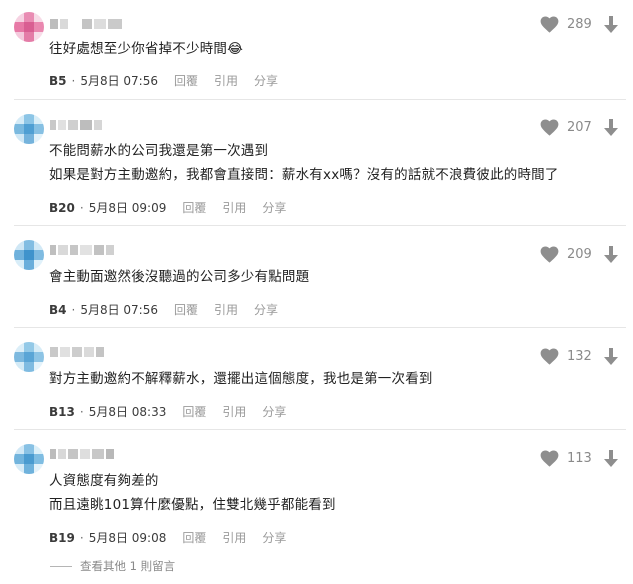  What do you see at coordinates (163, 80) in the screenshot?
I see `comment-meta: B5 · 5月8日 07:56 回覆 引用 分享` at bounding box center [163, 80].